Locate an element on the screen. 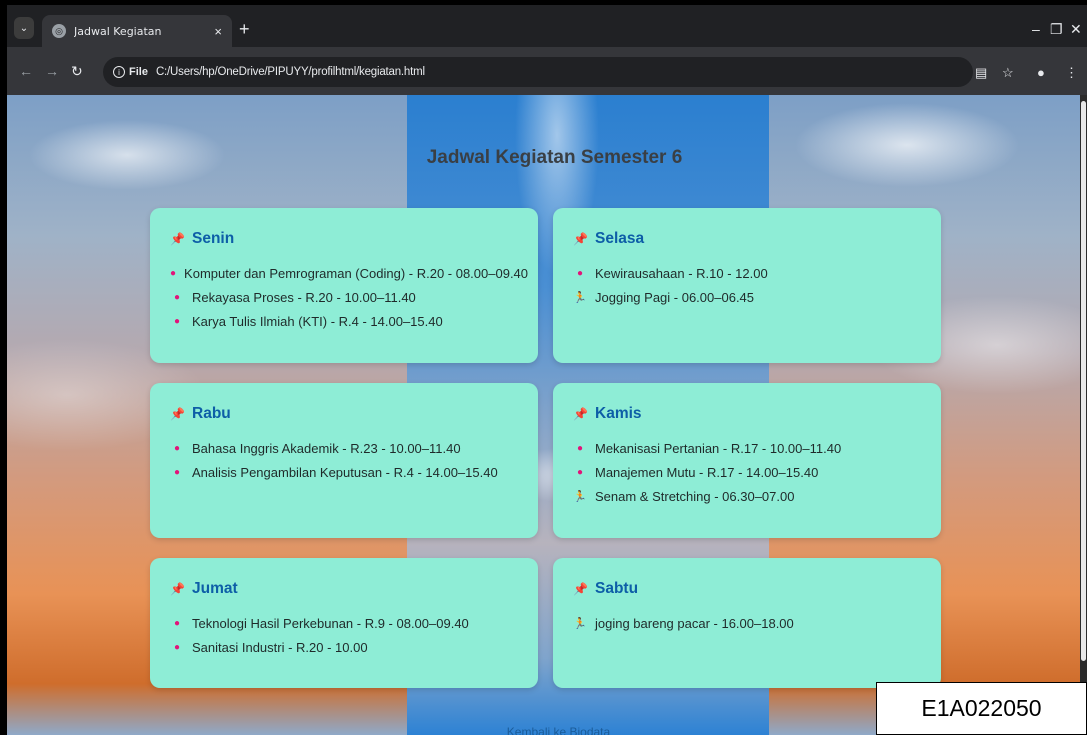 The width and height of the screenshot is (1087, 735). tab-search-button: ⌄ is located at coordinates (24, 28).